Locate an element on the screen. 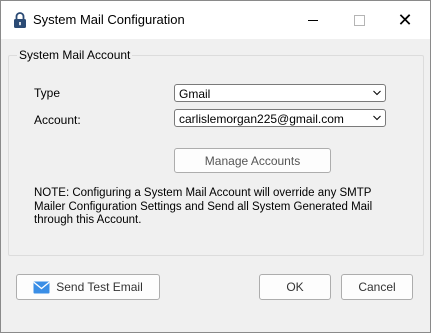  ok-label: OK is located at coordinates (295, 287).